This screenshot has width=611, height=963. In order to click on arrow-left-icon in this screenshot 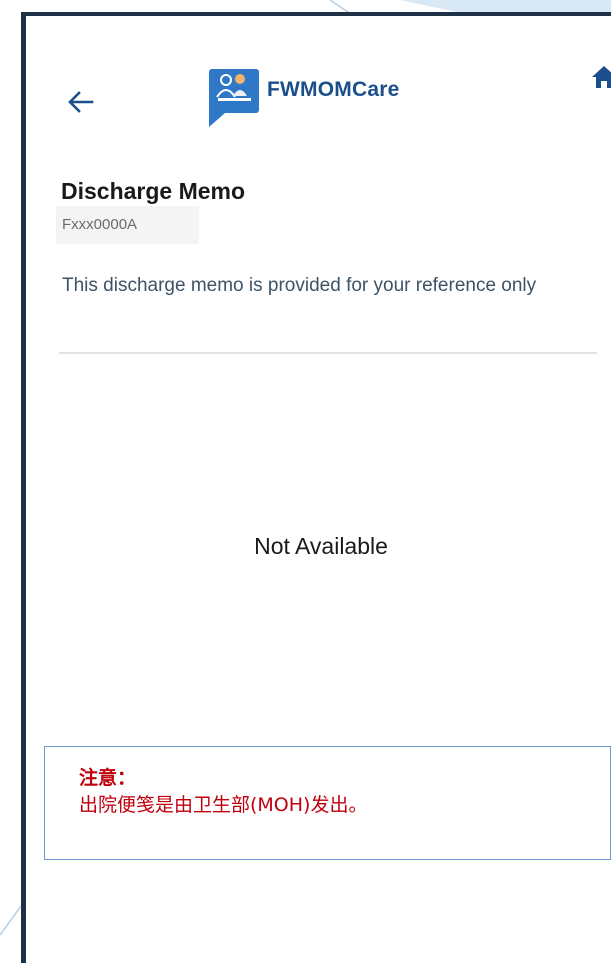, I will do `click(81, 102)`.